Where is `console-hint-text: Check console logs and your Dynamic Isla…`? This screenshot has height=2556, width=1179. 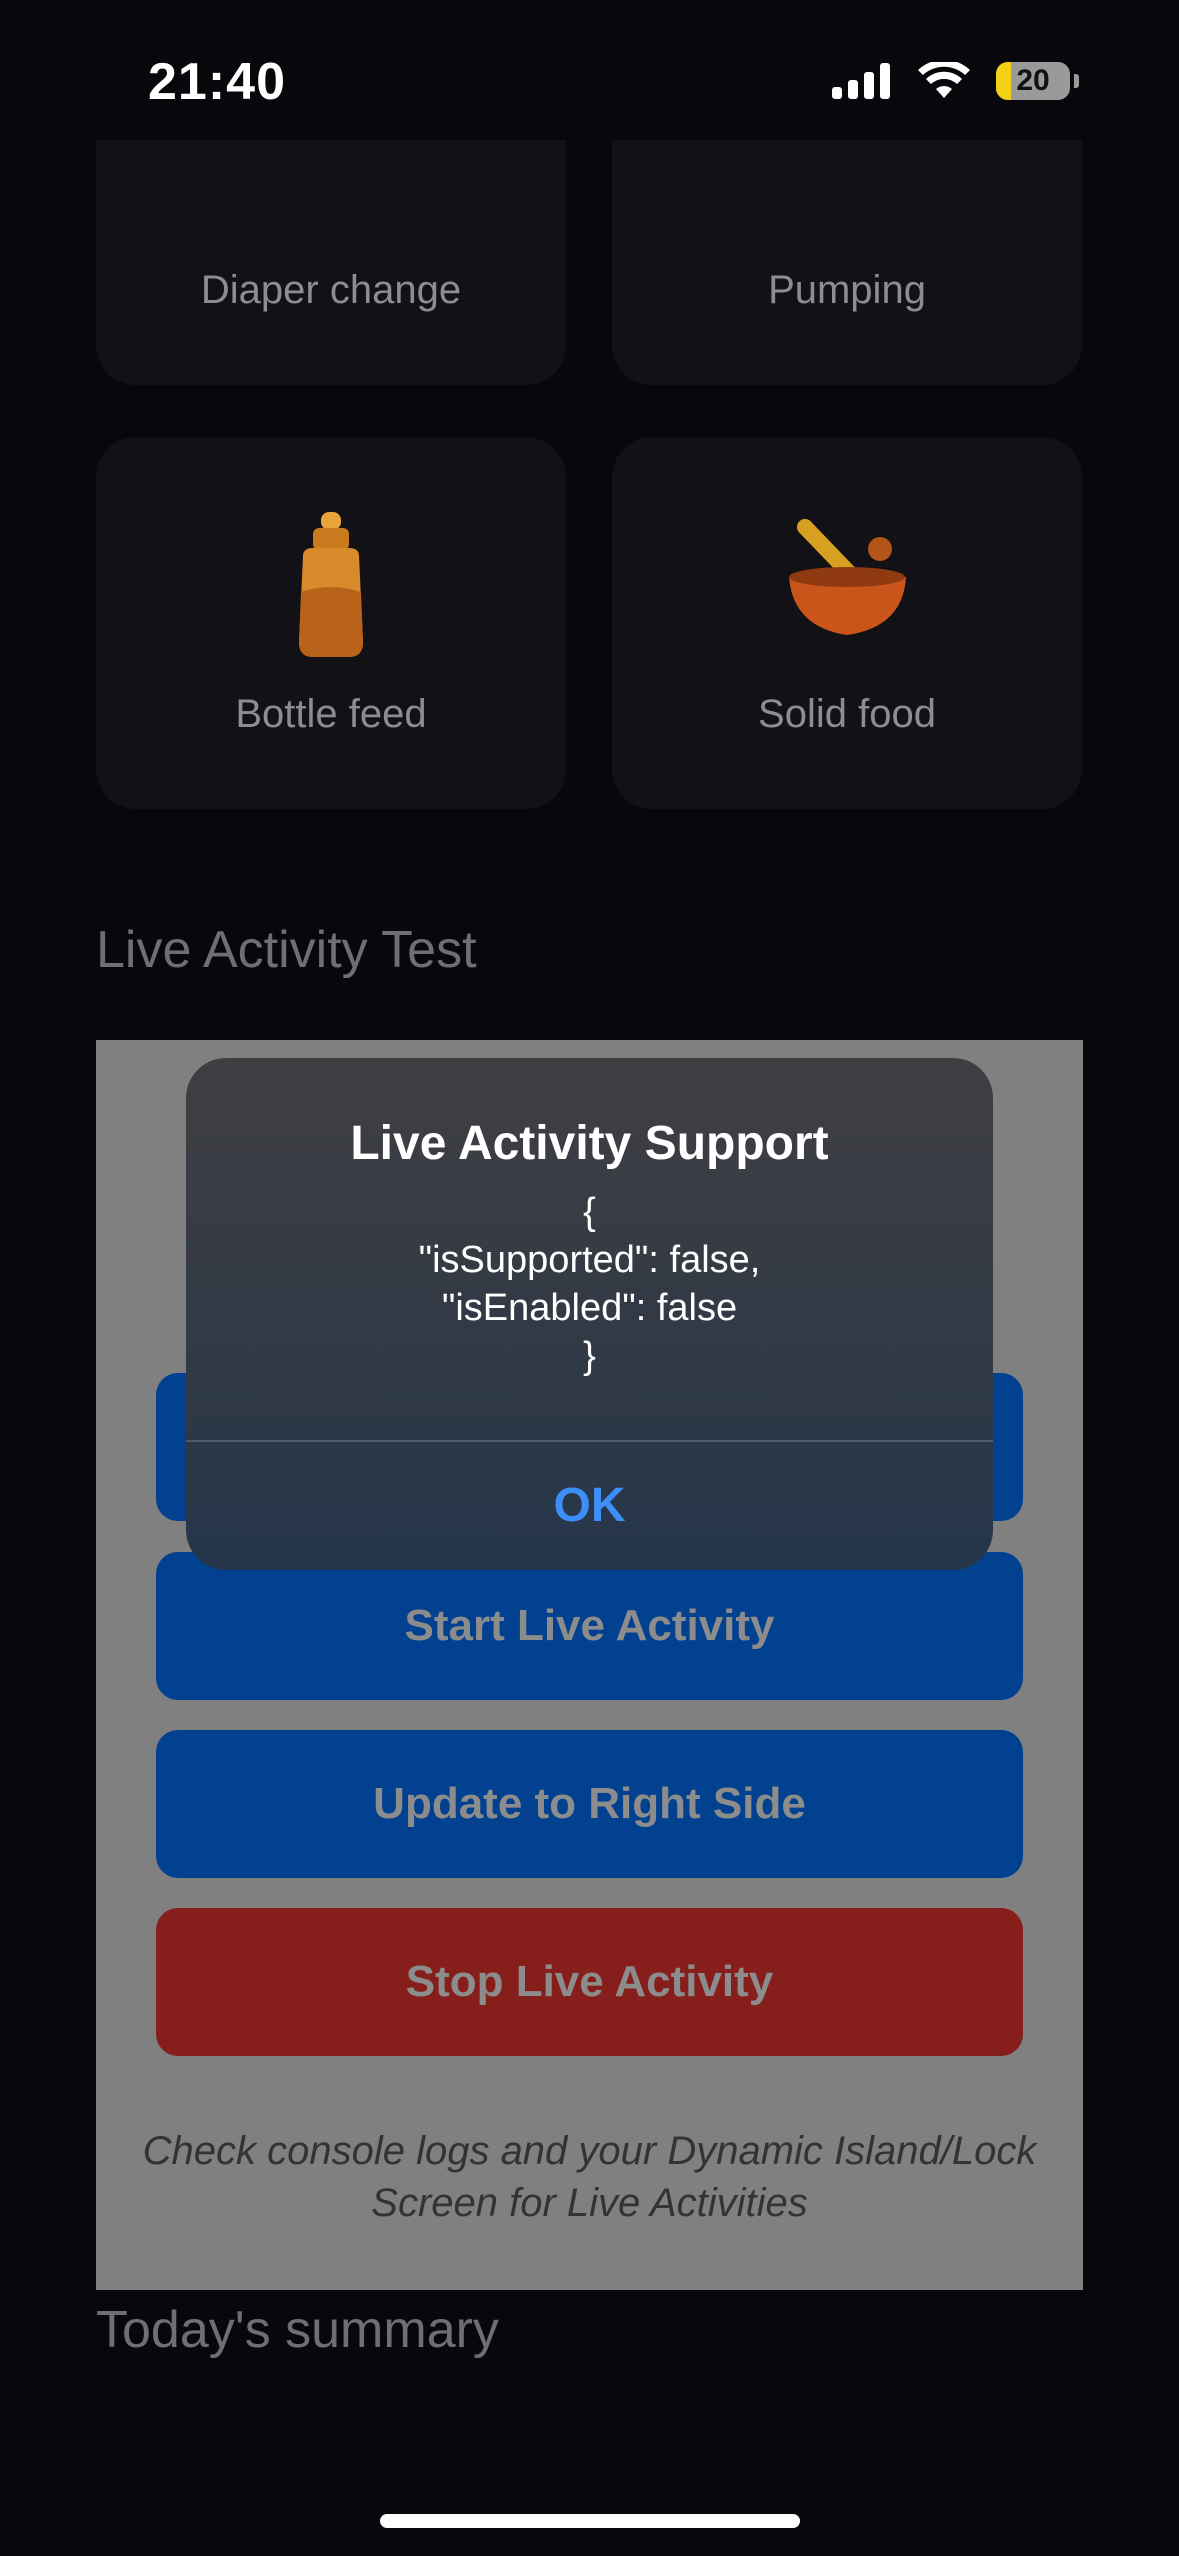
console-hint-text: Check console logs and your Dynamic Isla… is located at coordinates (589, 2177).